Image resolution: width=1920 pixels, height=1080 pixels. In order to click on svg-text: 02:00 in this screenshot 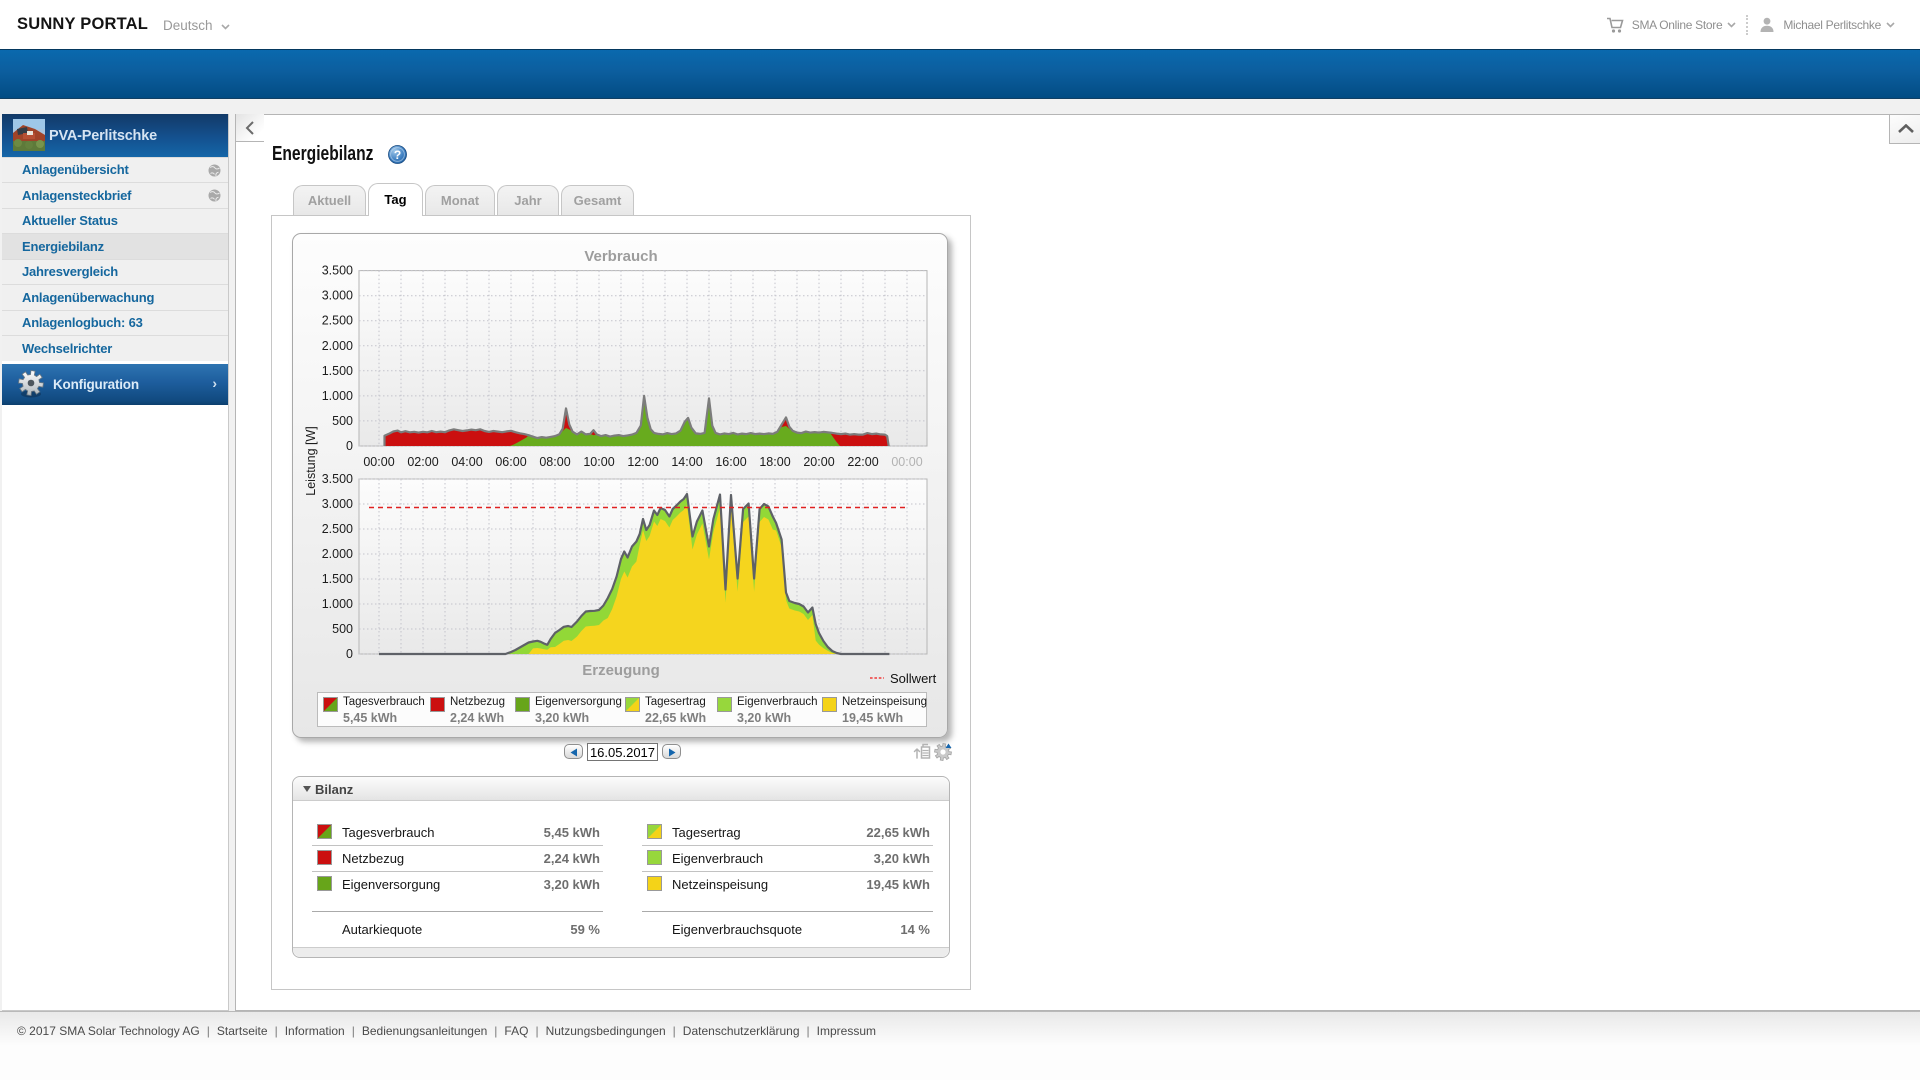, I will do `click(422, 462)`.